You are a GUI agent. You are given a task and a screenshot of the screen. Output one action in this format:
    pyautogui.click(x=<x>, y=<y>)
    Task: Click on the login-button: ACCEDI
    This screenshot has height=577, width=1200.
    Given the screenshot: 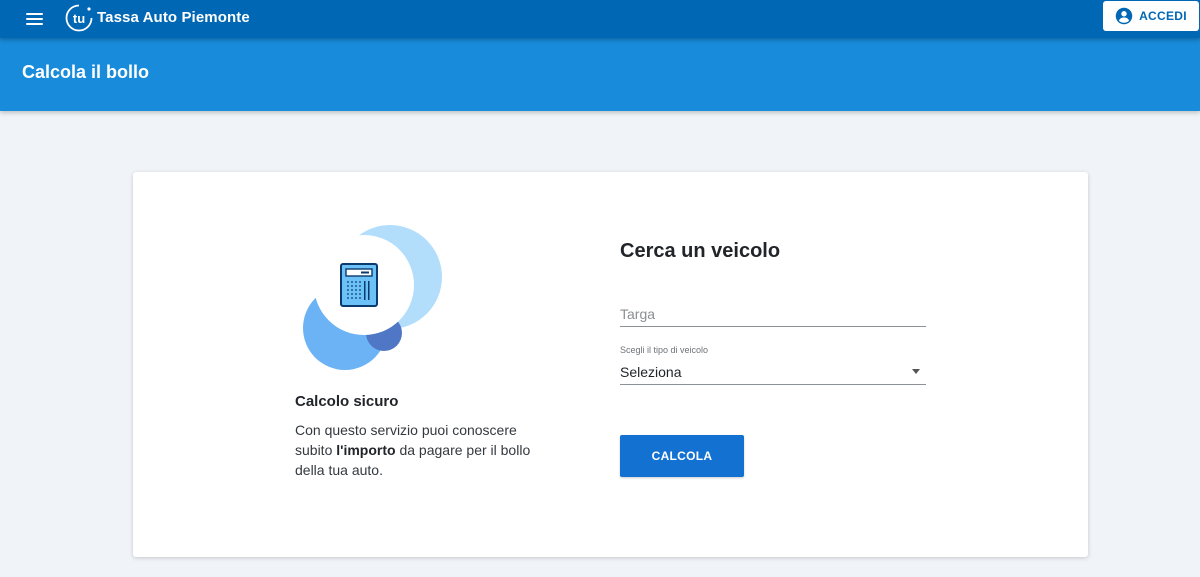 What is the action you would take?
    pyautogui.click(x=1151, y=16)
    